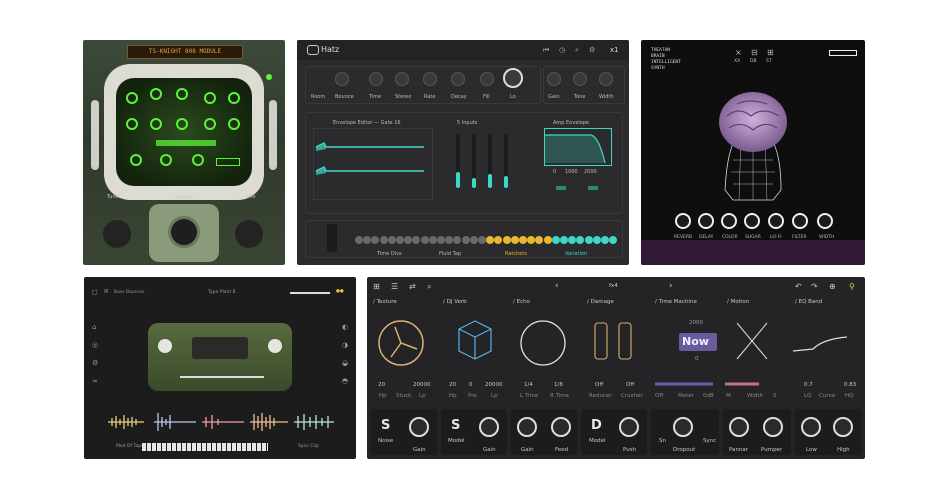  I want to click on wave-icon: ≈, so click(95, 381).